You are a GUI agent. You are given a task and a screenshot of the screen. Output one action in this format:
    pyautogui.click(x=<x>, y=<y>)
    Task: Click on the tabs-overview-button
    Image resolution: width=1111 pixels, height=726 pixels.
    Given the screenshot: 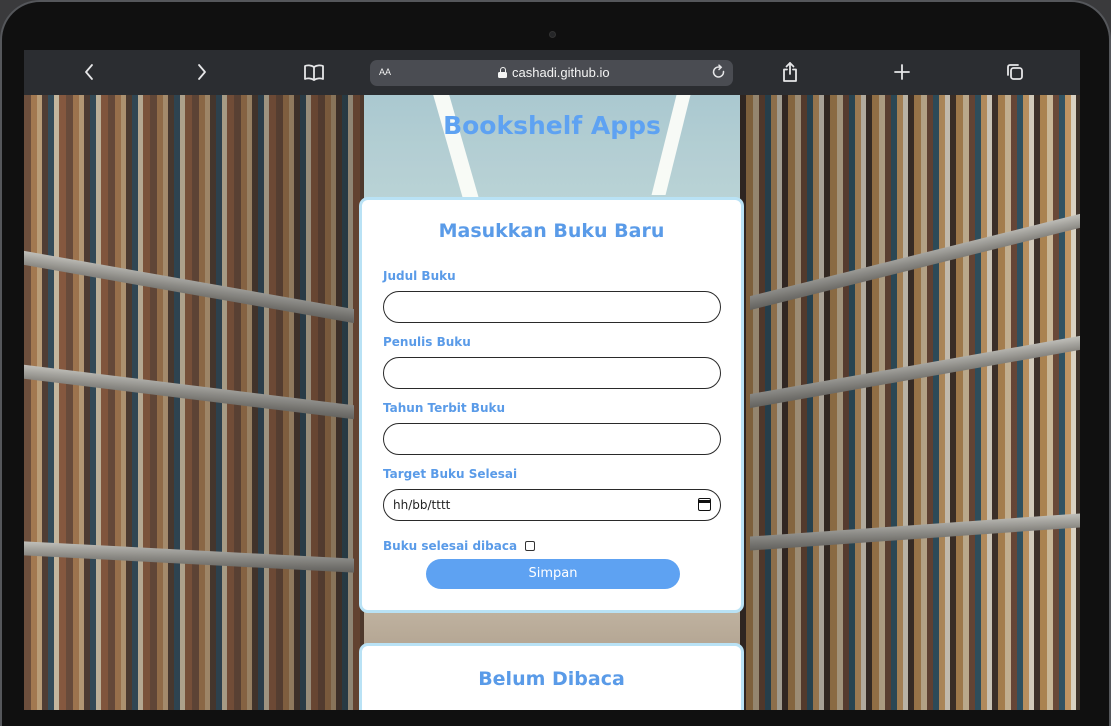 What is the action you would take?
    pyautogui.click(x=1015, y=72)
    